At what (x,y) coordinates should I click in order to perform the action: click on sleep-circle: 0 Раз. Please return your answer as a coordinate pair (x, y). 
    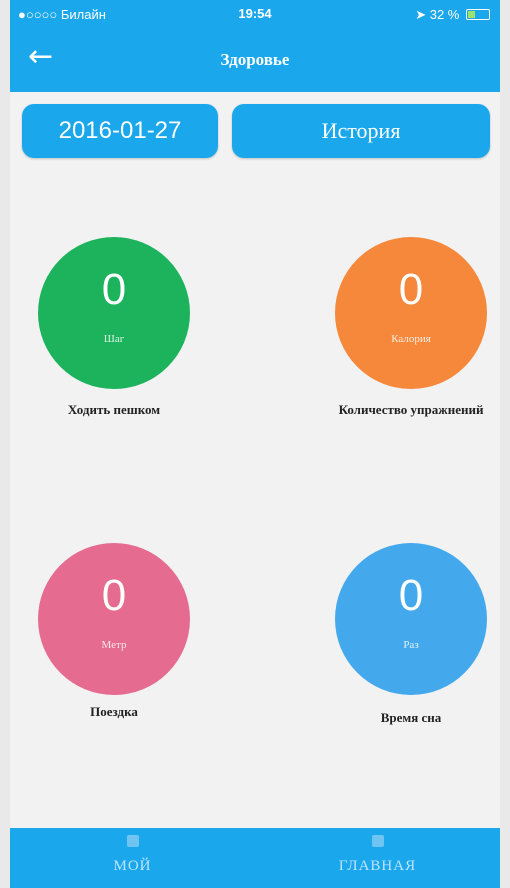
    Looking at the image, I should click on (411, 619).